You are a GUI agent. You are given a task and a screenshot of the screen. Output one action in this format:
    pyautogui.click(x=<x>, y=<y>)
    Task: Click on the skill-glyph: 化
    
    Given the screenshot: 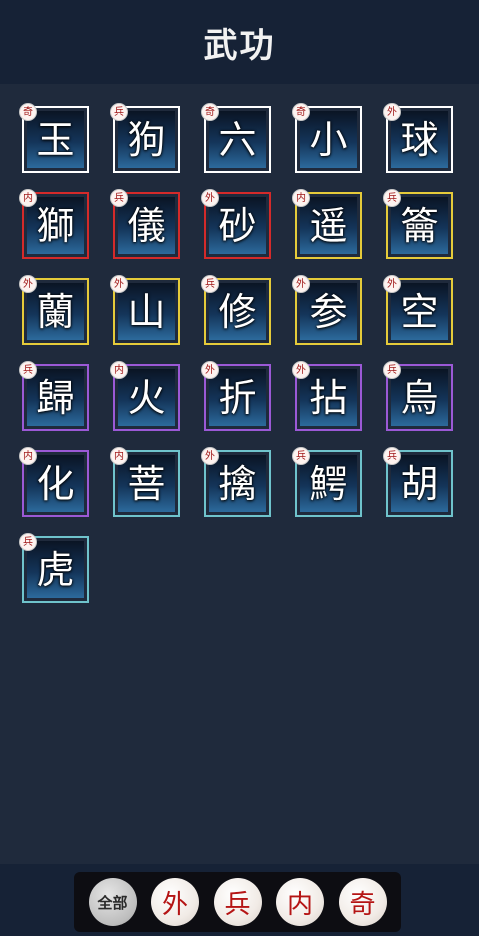 What is the action you would take?
    pyautogui.click(x=55, y=483)
    